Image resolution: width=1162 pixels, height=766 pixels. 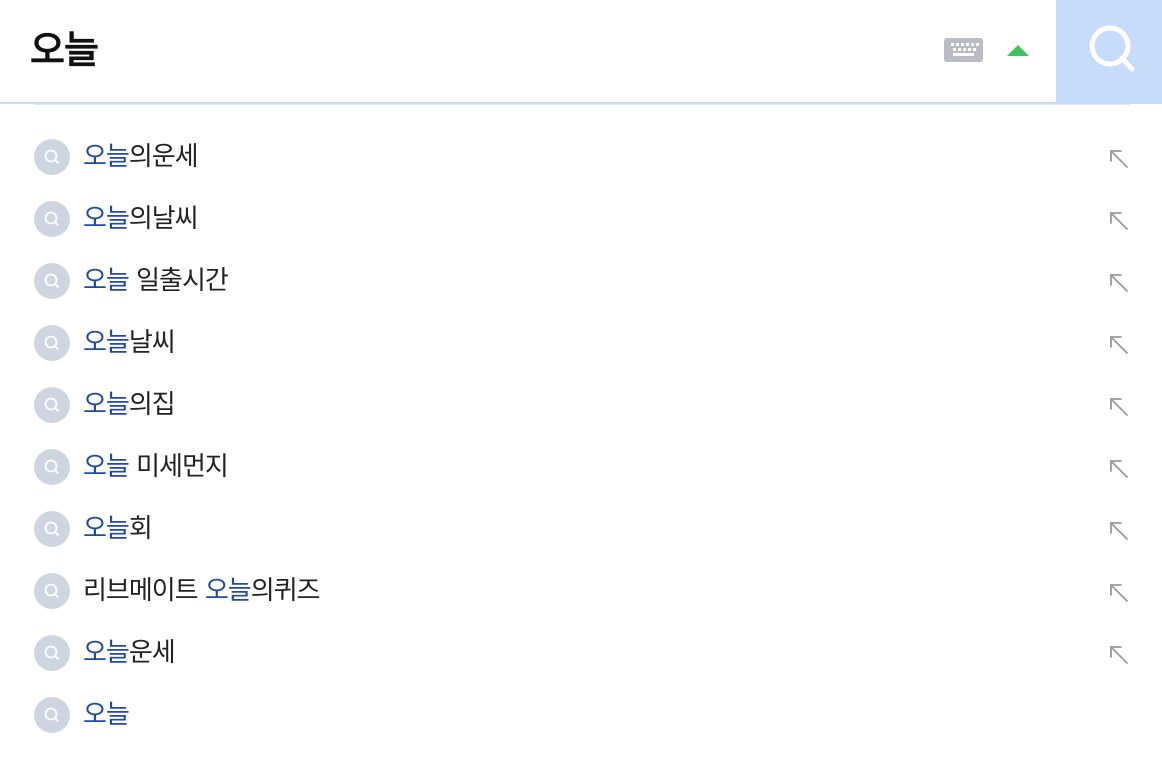 What do you see at coordinates (152, 405) in the screenshot?
I see `suggestion-suffix: 의집` at bounding box center [152, 405].